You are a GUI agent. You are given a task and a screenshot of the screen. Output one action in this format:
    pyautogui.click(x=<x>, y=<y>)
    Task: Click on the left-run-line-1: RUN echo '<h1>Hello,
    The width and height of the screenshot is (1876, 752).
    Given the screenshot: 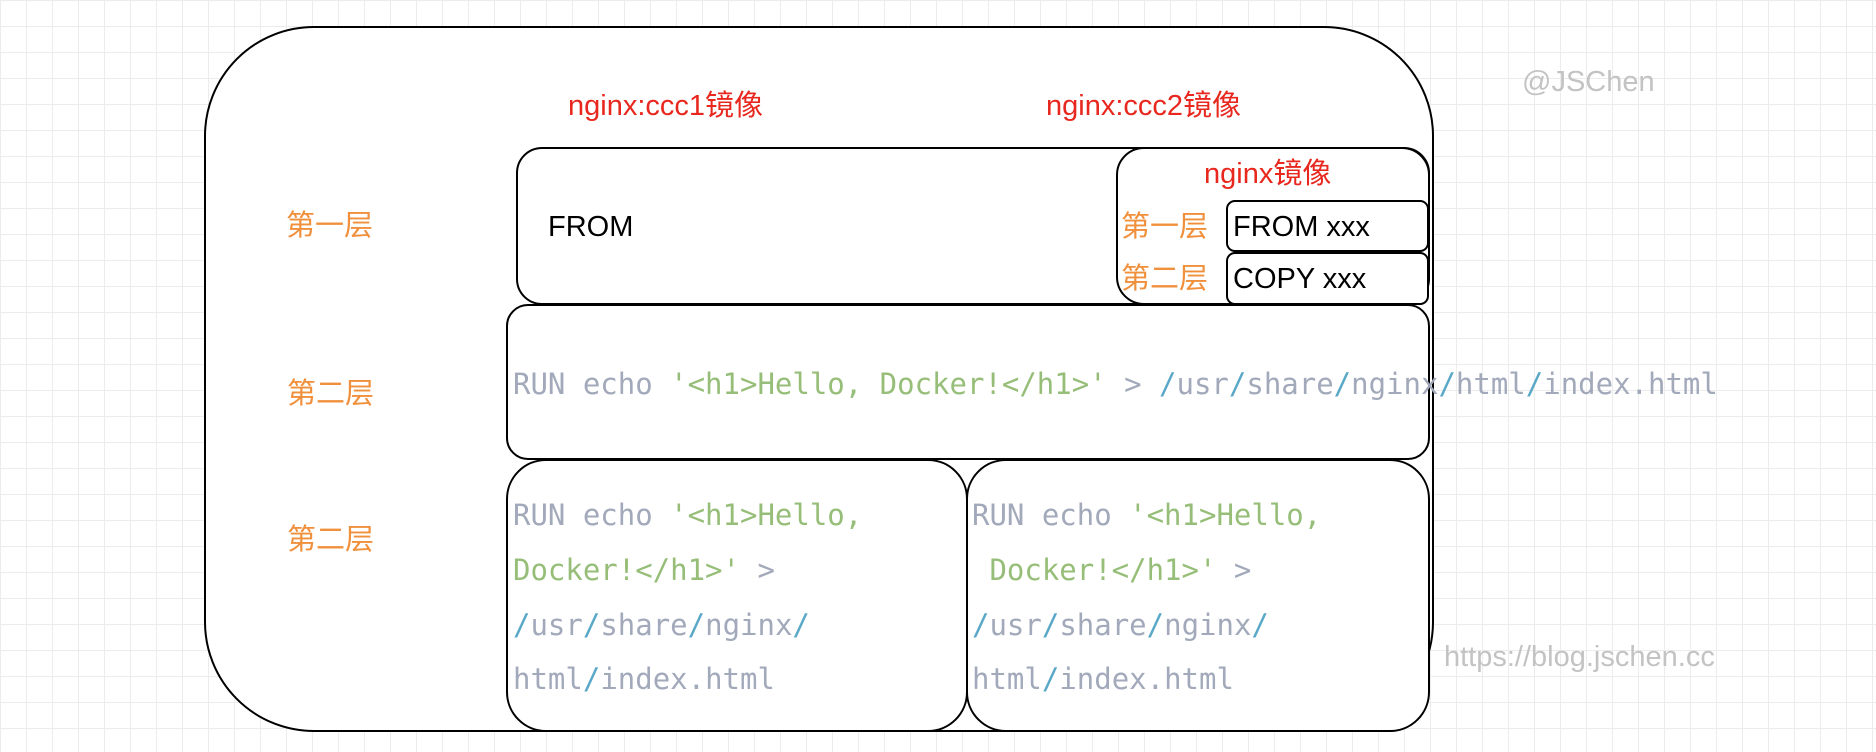 What is the action you would take?
    pyautogui.click(x=687, y=515)
    